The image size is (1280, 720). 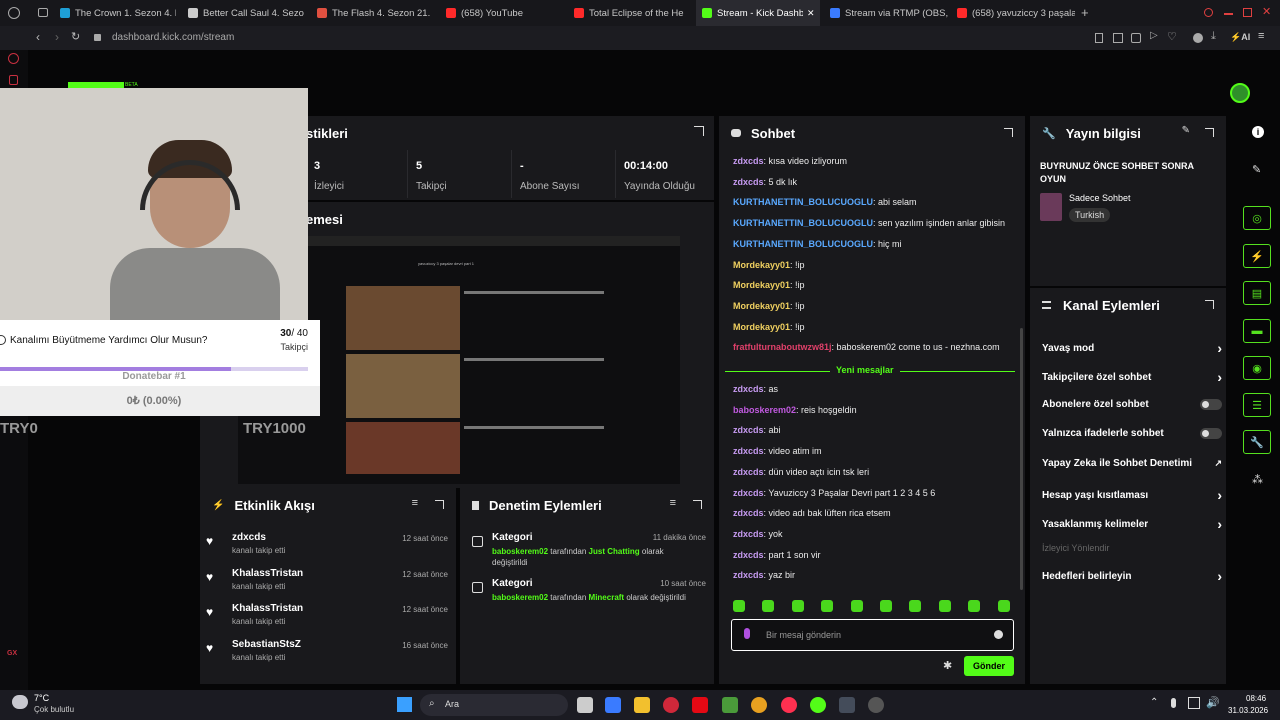 What do you see at coordinates (1261, 36) in the screenshot?
I see `menu-icon: ≡` at bounding box center [1261, 36].